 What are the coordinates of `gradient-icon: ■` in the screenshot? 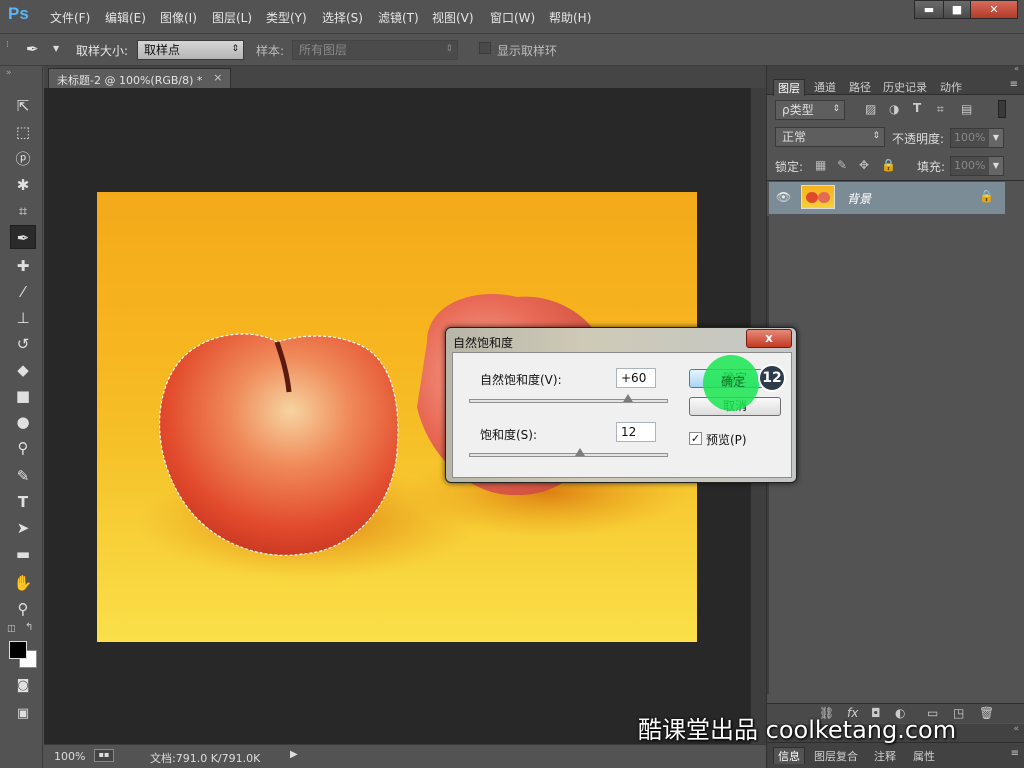 It's located at (23, 396).